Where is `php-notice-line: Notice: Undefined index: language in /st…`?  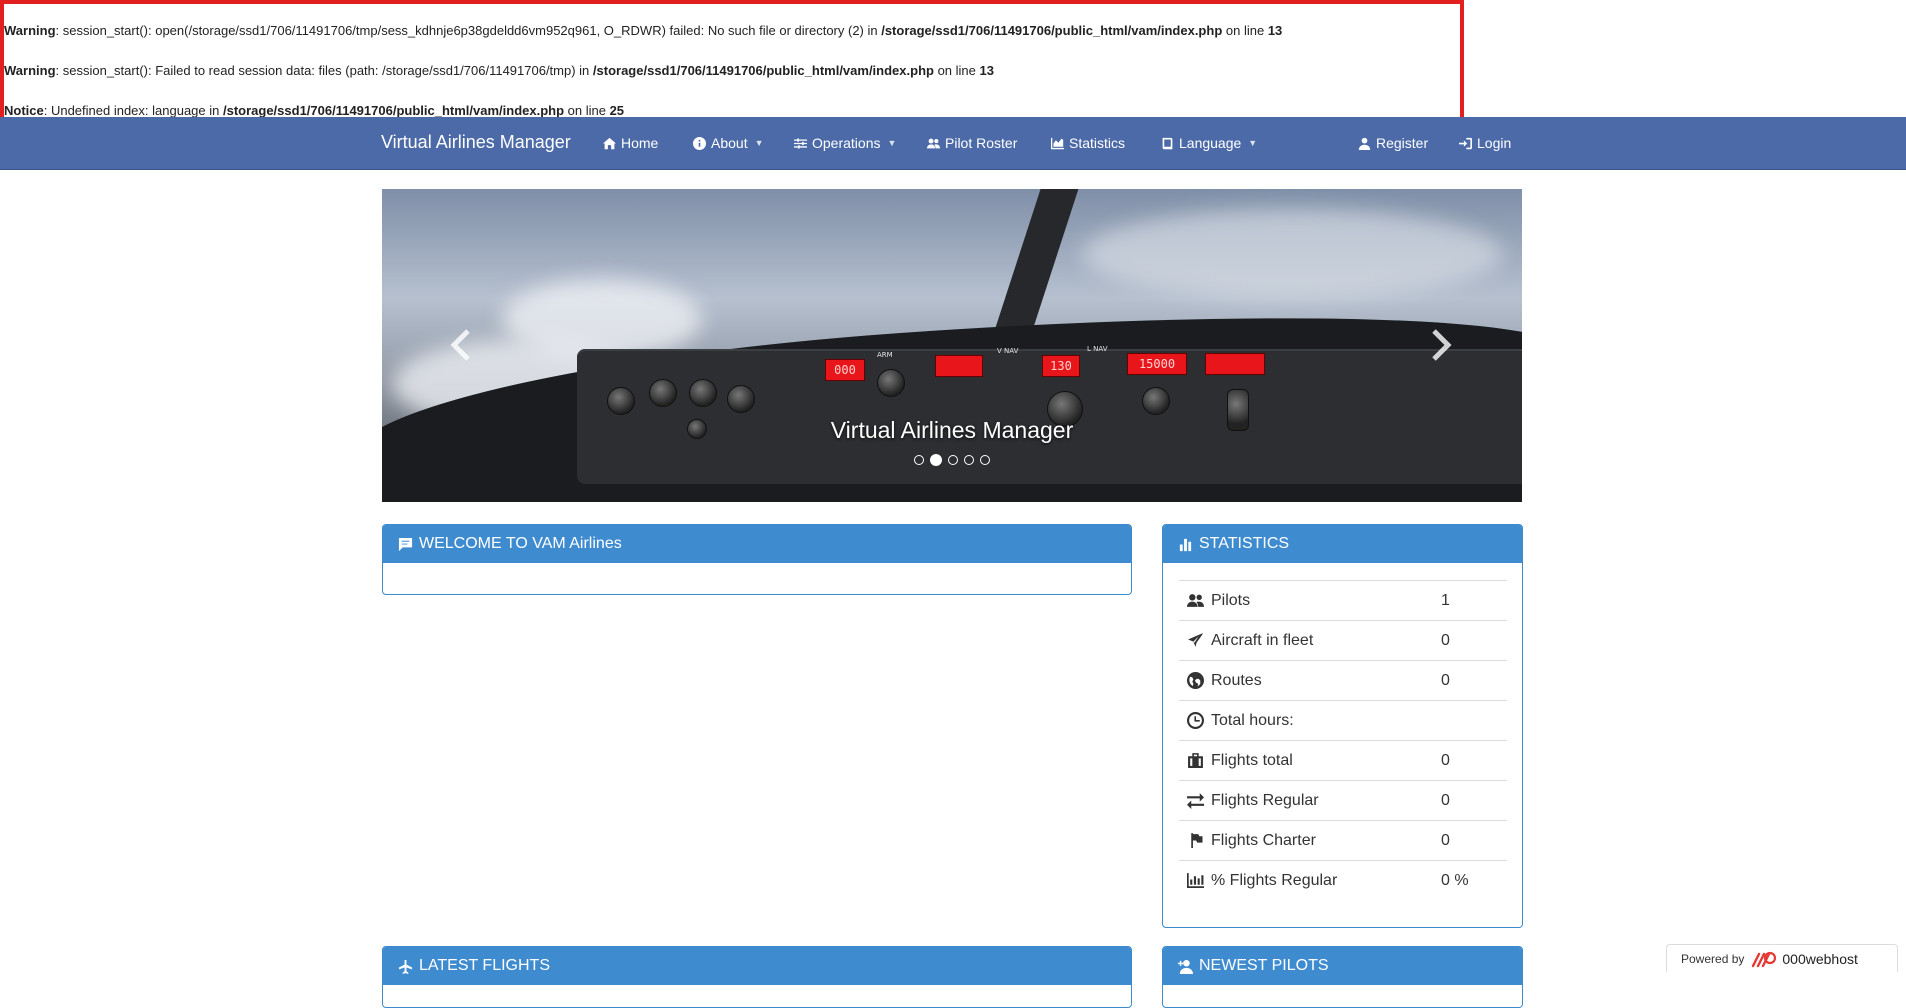
php-notice-line: Notice: Undefined index: language in /st… is located at coordinates (314, 110).